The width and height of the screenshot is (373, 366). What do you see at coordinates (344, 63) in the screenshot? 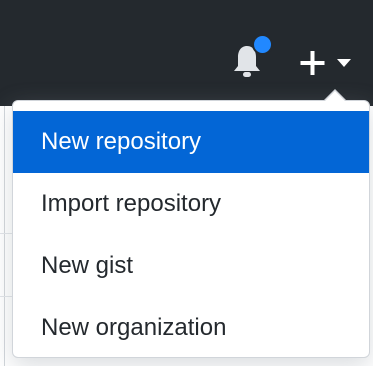
I see `caret-down-icon` at bounding box center [344, 63].